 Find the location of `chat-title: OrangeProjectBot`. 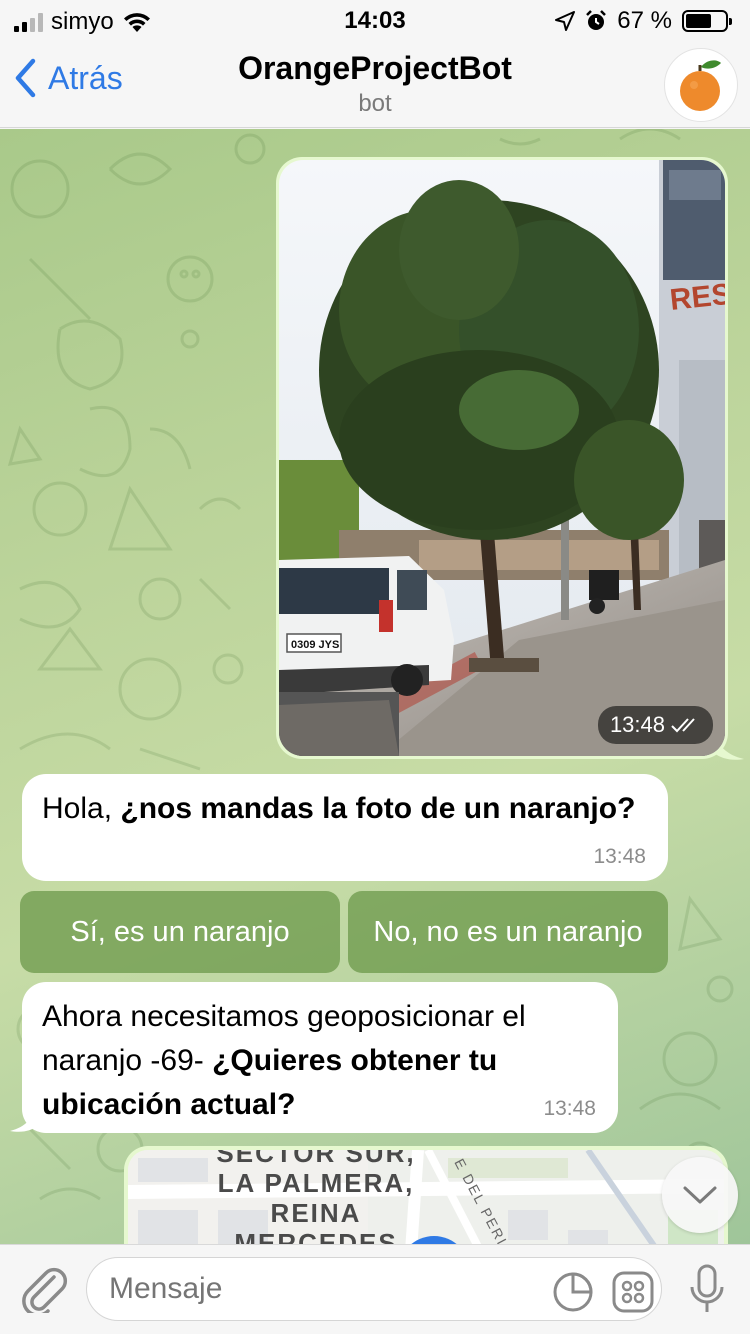

chat-title: OrangeProjectBot is located at coordinates (375, 68).